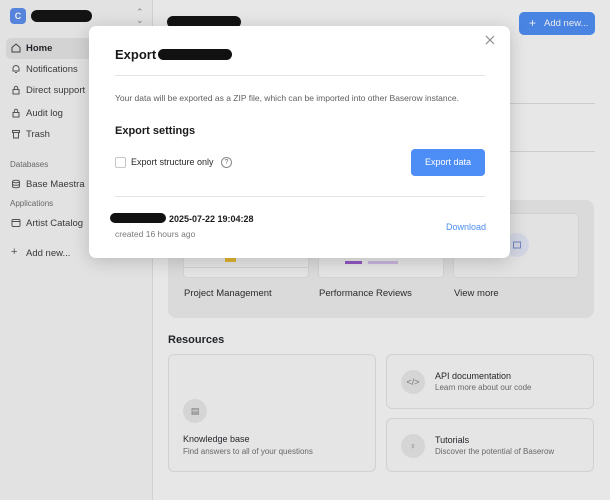 Image resolution: width=610 pixels, height=500 pixels. Describe the element at coordinates (155, 234) in the screenshot. I see `export-job-created: created 16 hours ago` at that location.